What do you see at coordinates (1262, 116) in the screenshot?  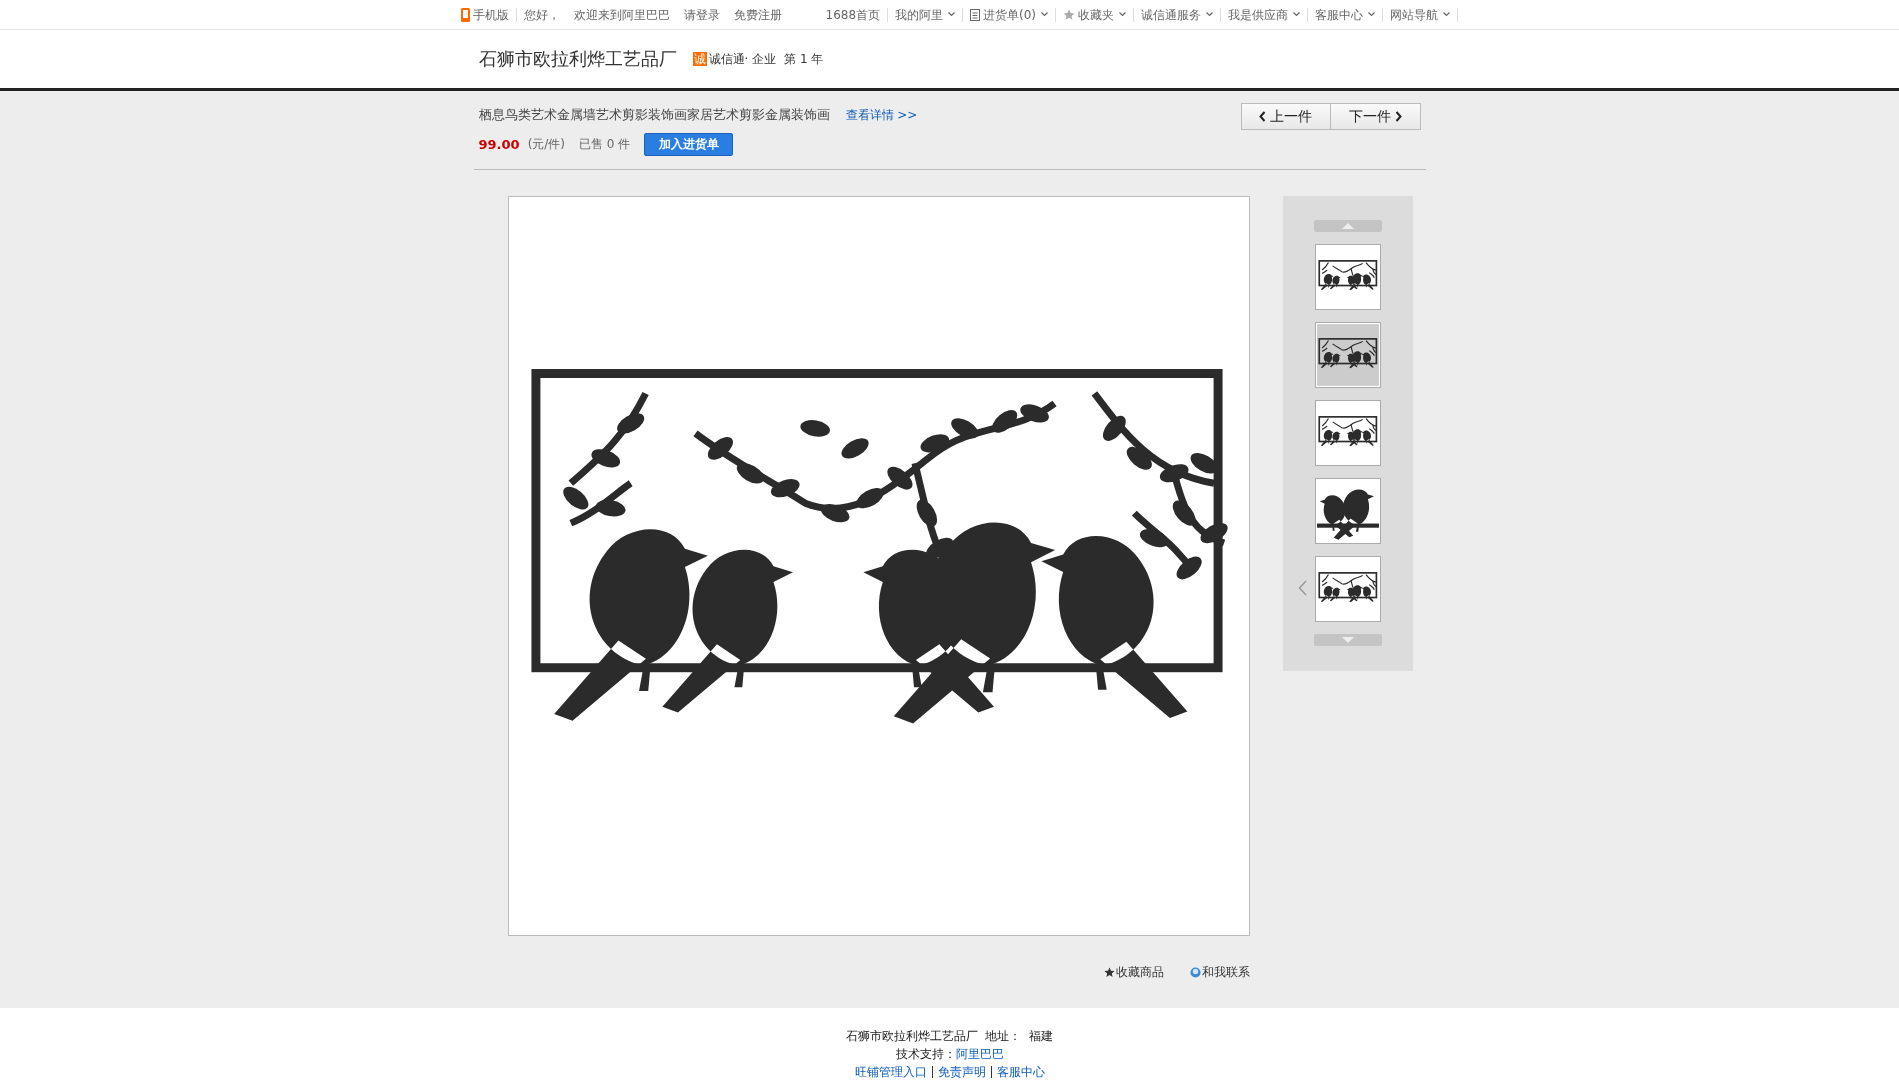 I see `chevron-left-icon` at bounding box center [1262, 116].